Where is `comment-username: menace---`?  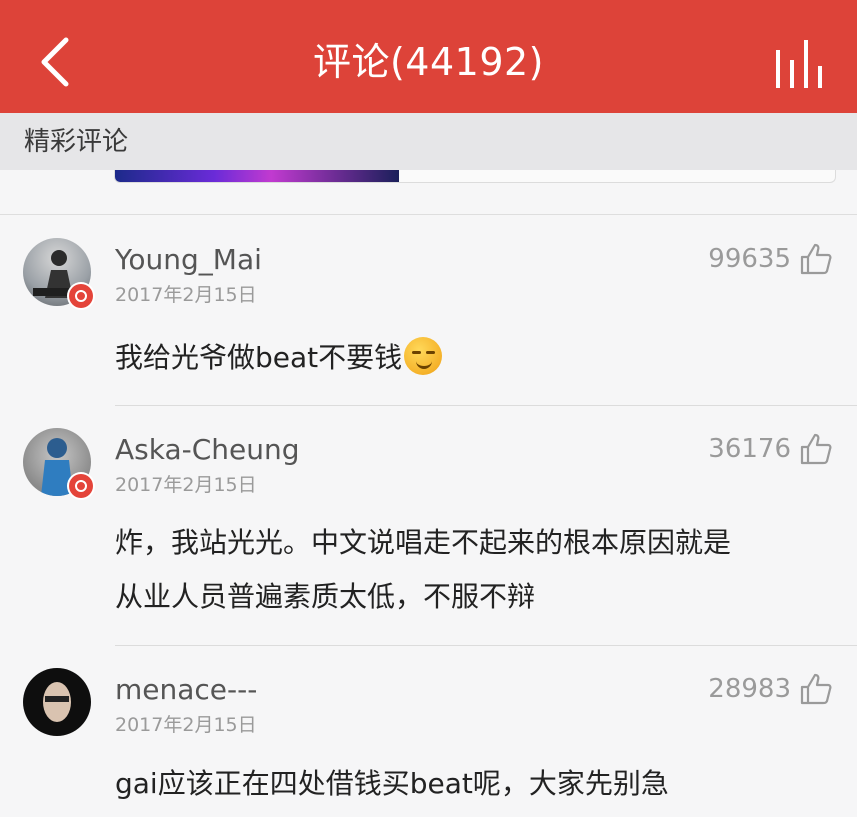
comment-username: menace--- is located at coordinates (186, 690).